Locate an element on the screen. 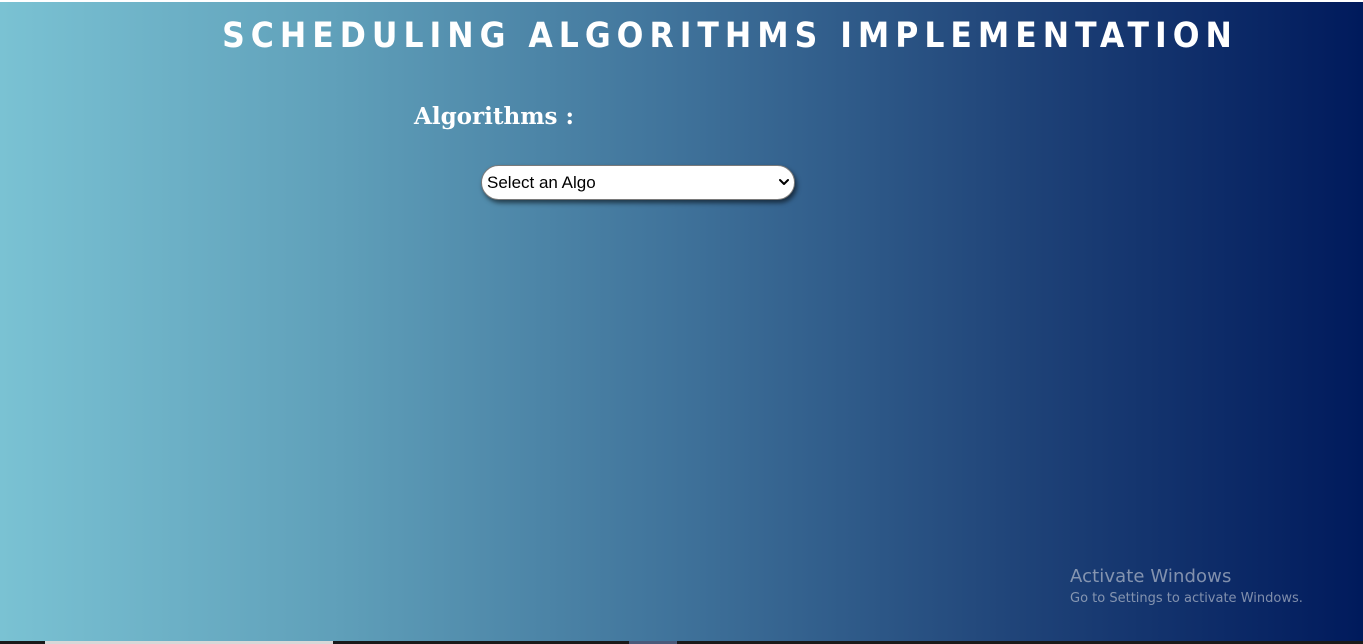 Image resolution: width=1363 pixels, height=644 pixels. top-border is located at coordinates (681, 1).